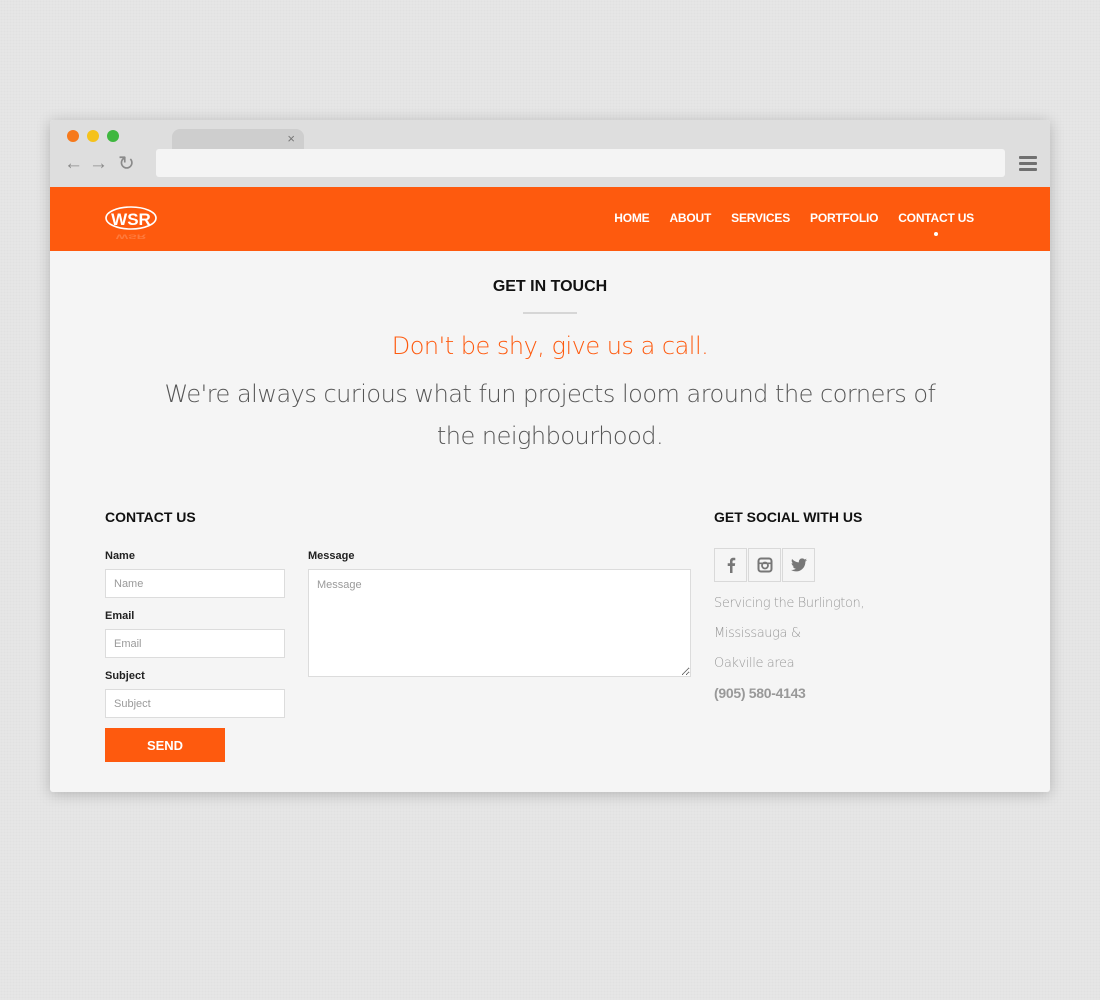  I want to click on nav-home-label: HOME, so click(632, 218).